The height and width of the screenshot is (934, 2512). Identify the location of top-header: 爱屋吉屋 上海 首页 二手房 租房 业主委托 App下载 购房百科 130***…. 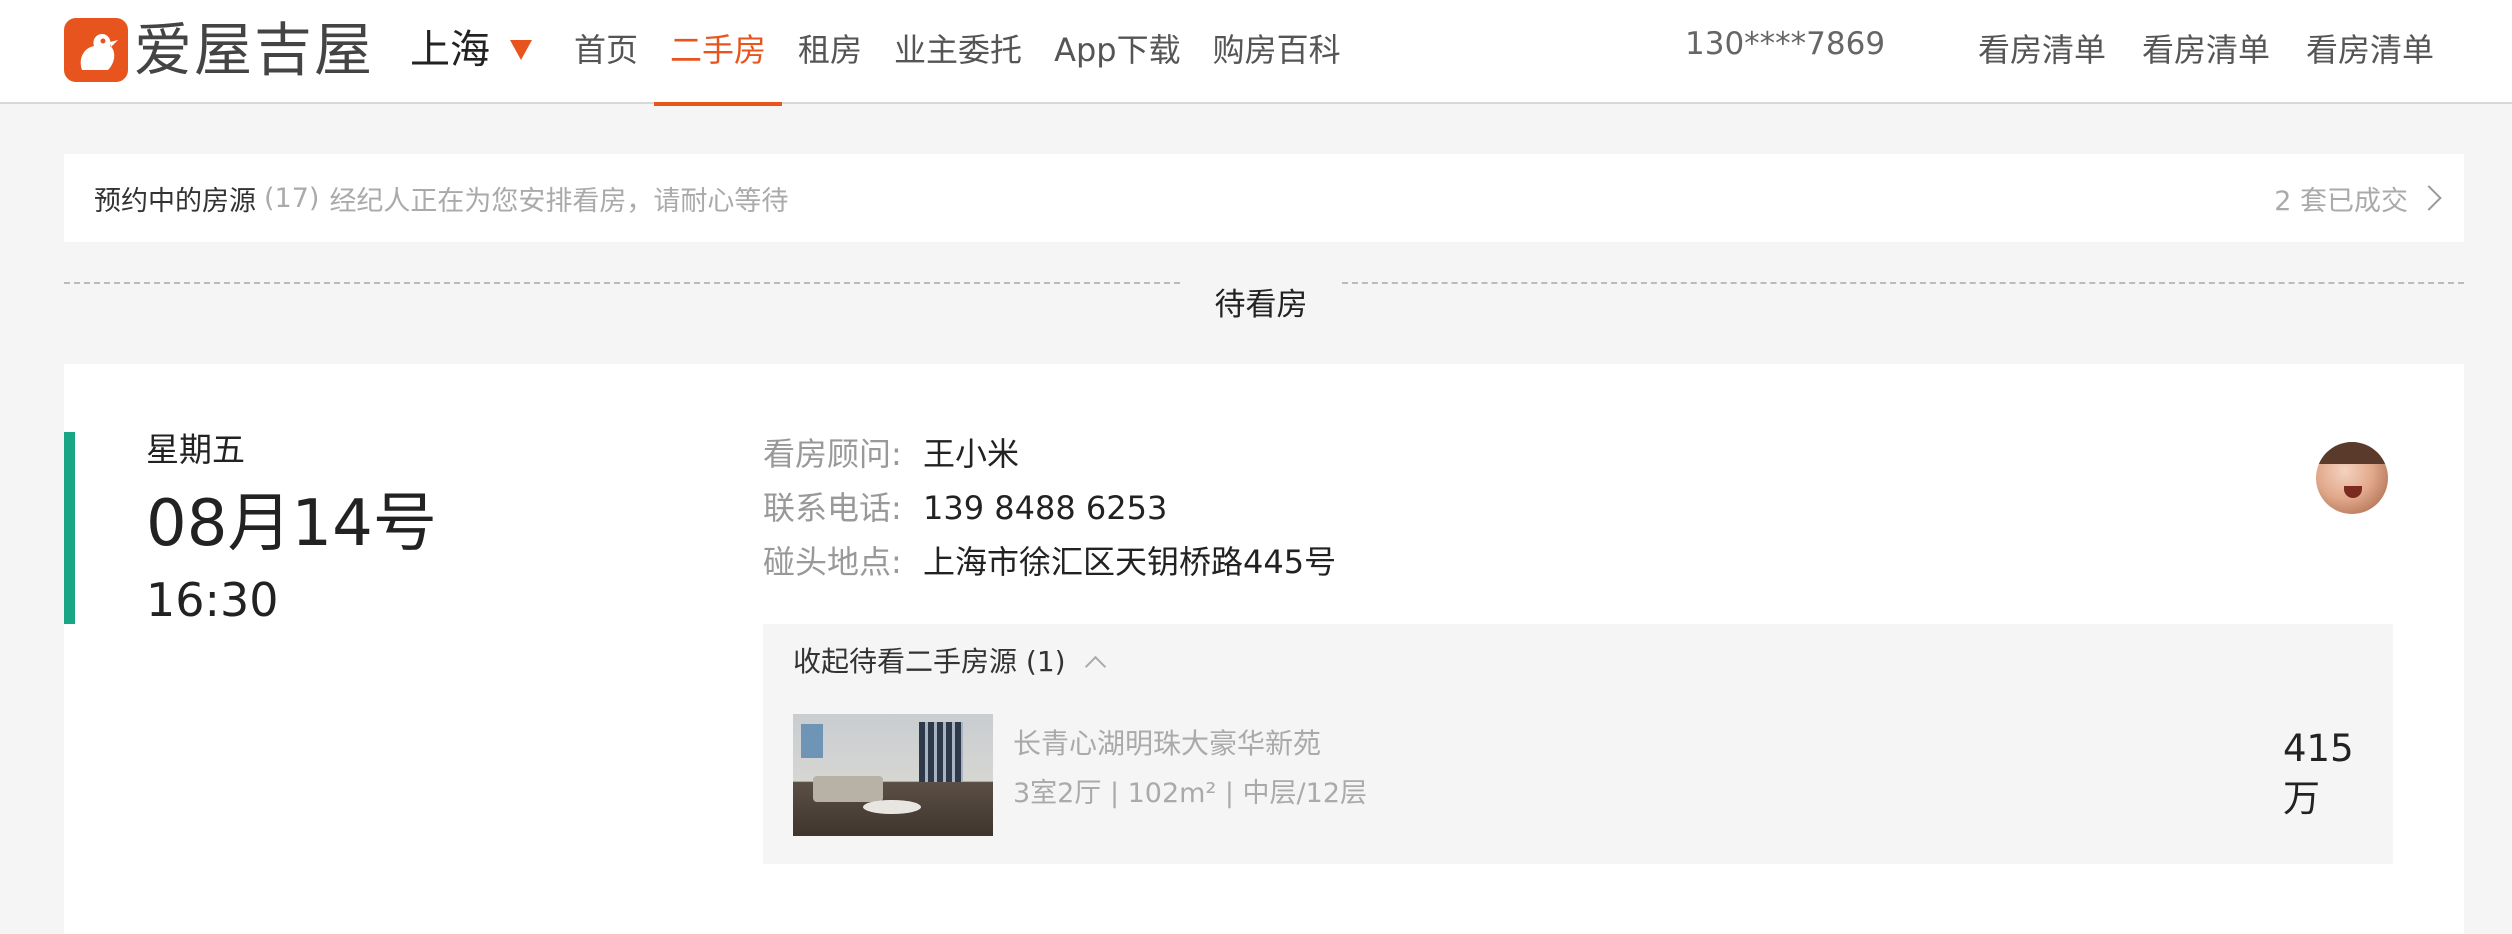
(1256, 53).